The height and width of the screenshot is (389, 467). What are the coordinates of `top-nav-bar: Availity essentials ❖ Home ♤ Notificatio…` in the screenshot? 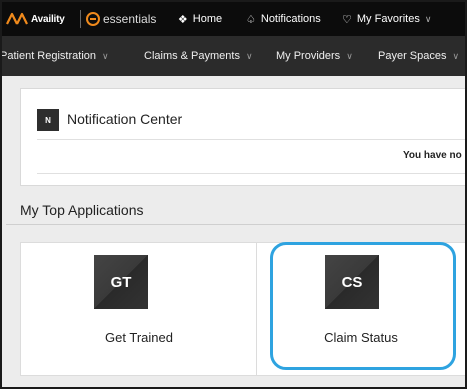 It's located at (233, 19).